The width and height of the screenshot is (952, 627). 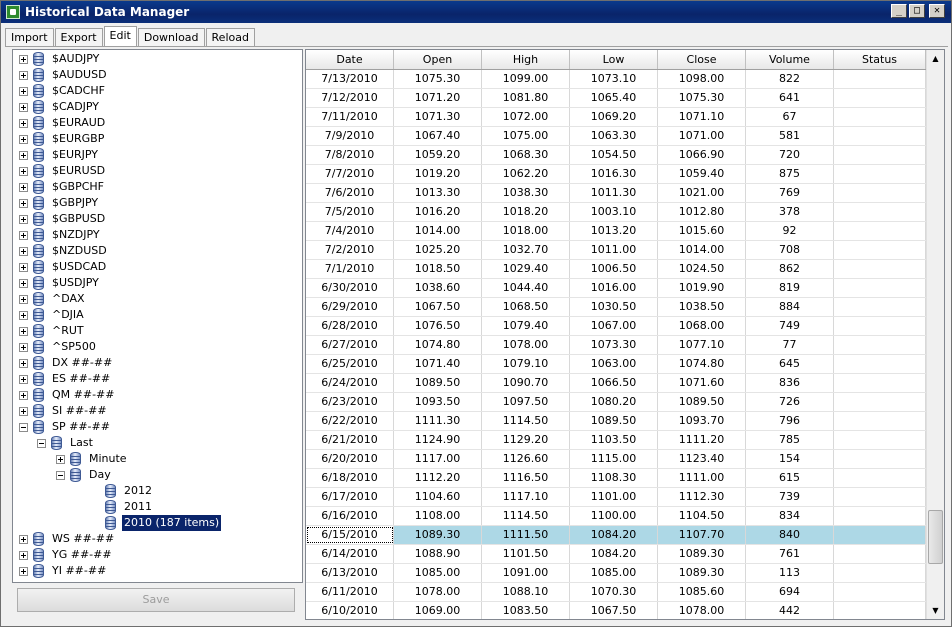 I want to click on cell-high: 1081.80, so click(x=526, y=98).